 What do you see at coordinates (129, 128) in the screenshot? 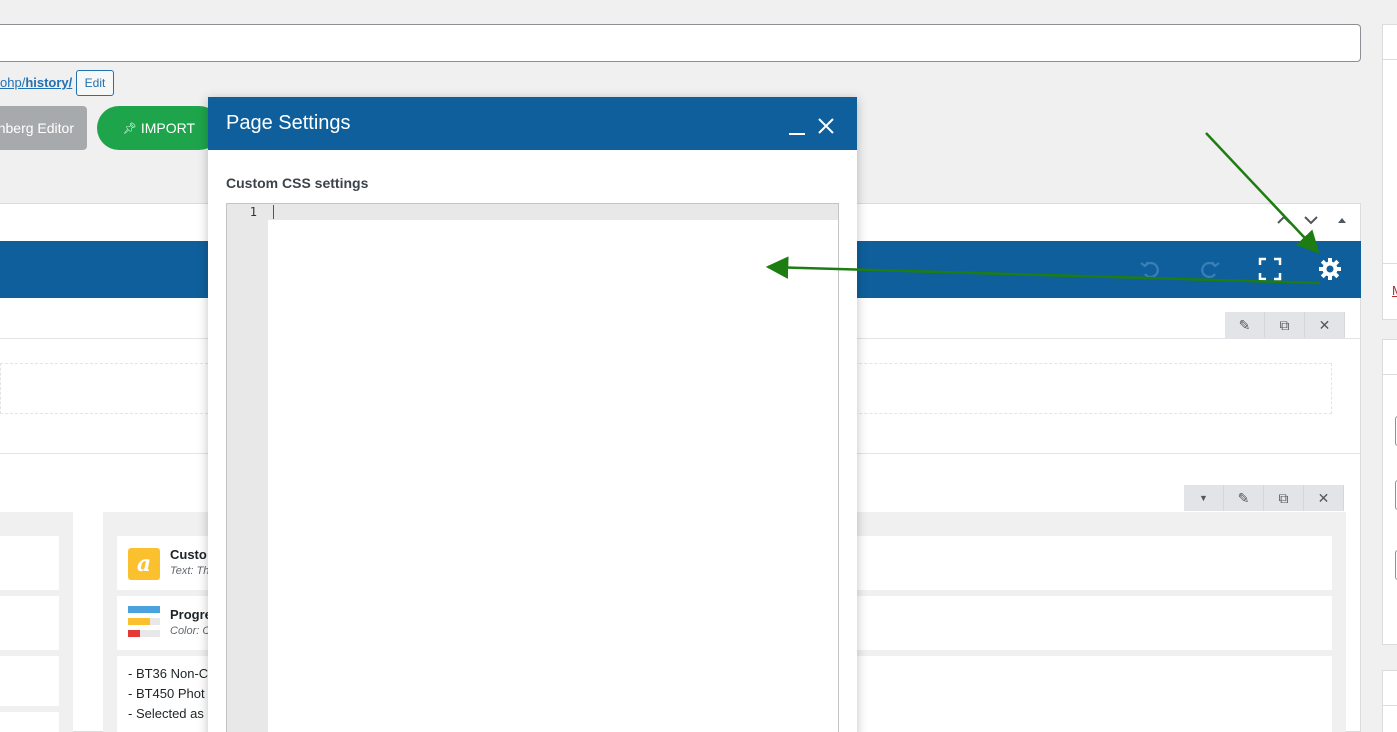
I see `pin-icon: 📌︎` at bounding box center [129, 128].